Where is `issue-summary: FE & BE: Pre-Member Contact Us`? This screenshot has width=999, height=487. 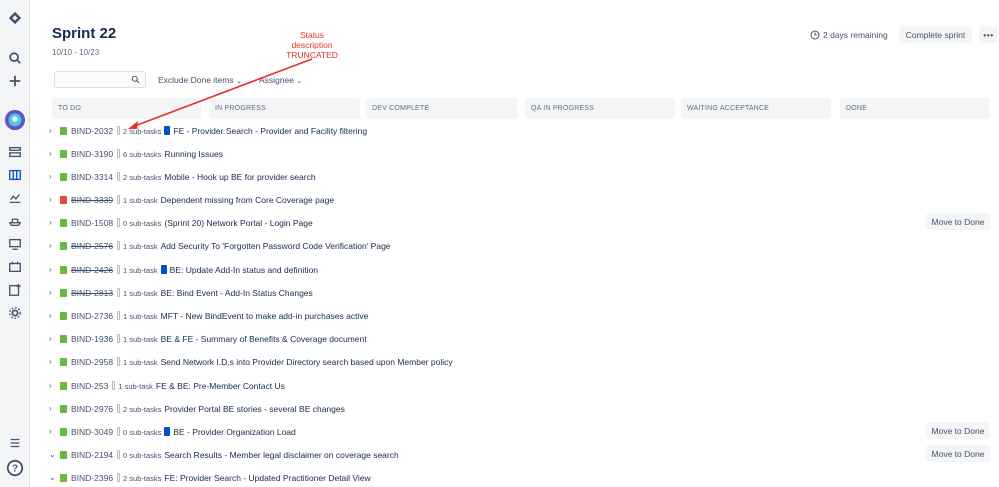 issue-summary: FE & BE: Pre-Member Contact Us is located at coordinates (220, 386).